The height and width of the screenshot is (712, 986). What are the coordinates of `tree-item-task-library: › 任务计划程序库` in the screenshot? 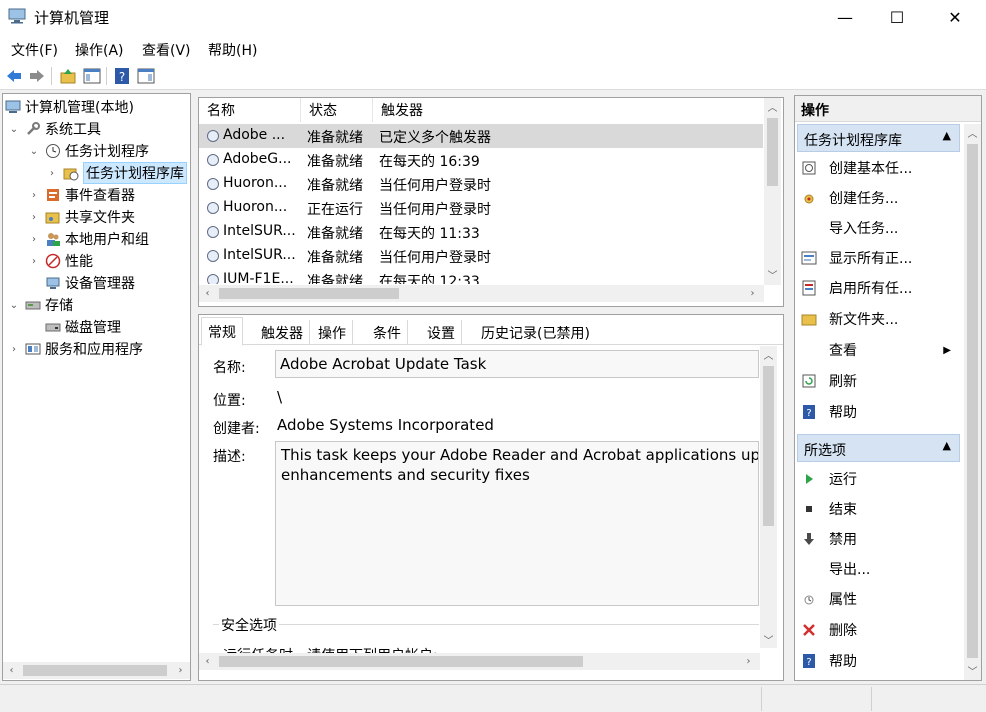 It's located at (116, 173).